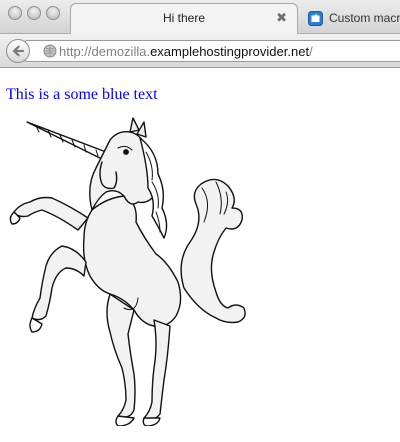 This screenshot has height=442, width=400. Describe the element at coordinates (50, 51) in the screenshot. I see `globe-icon` at that location.